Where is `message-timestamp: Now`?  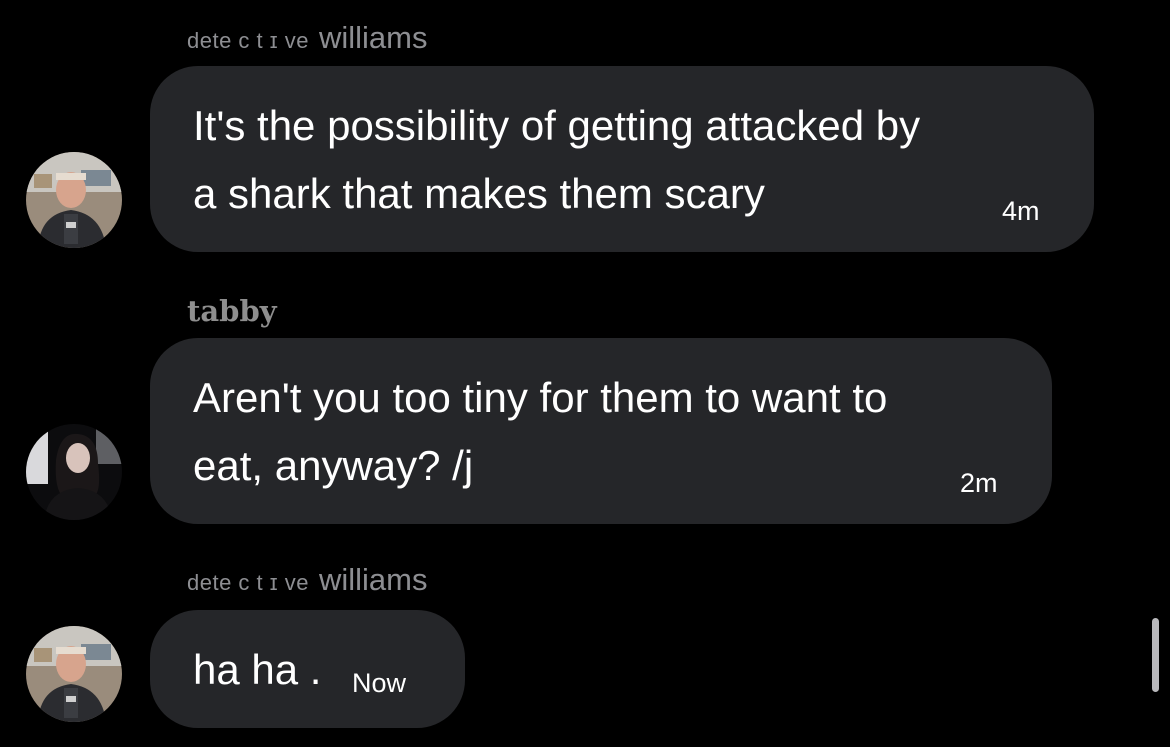
message-timestamp: Now is located at coordinates (379, 683).